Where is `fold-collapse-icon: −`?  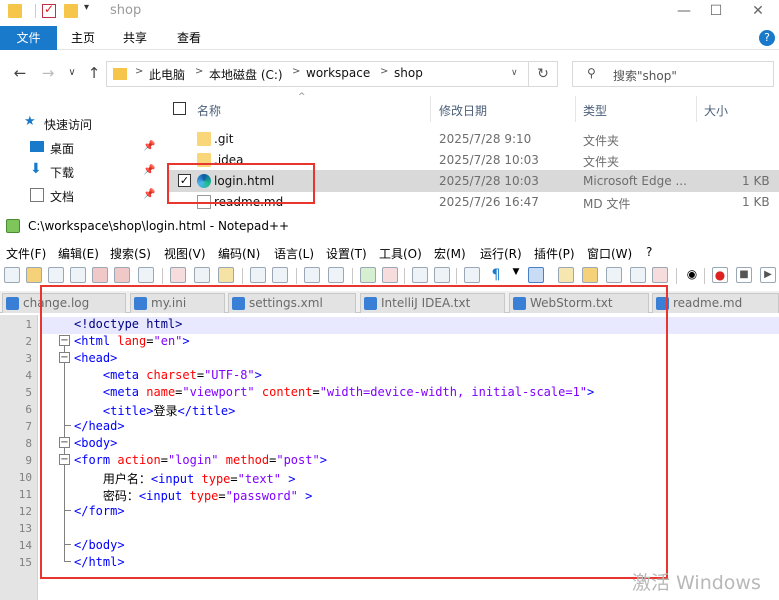 fold-collapse-icon: − is located at coordinates (64, 357).